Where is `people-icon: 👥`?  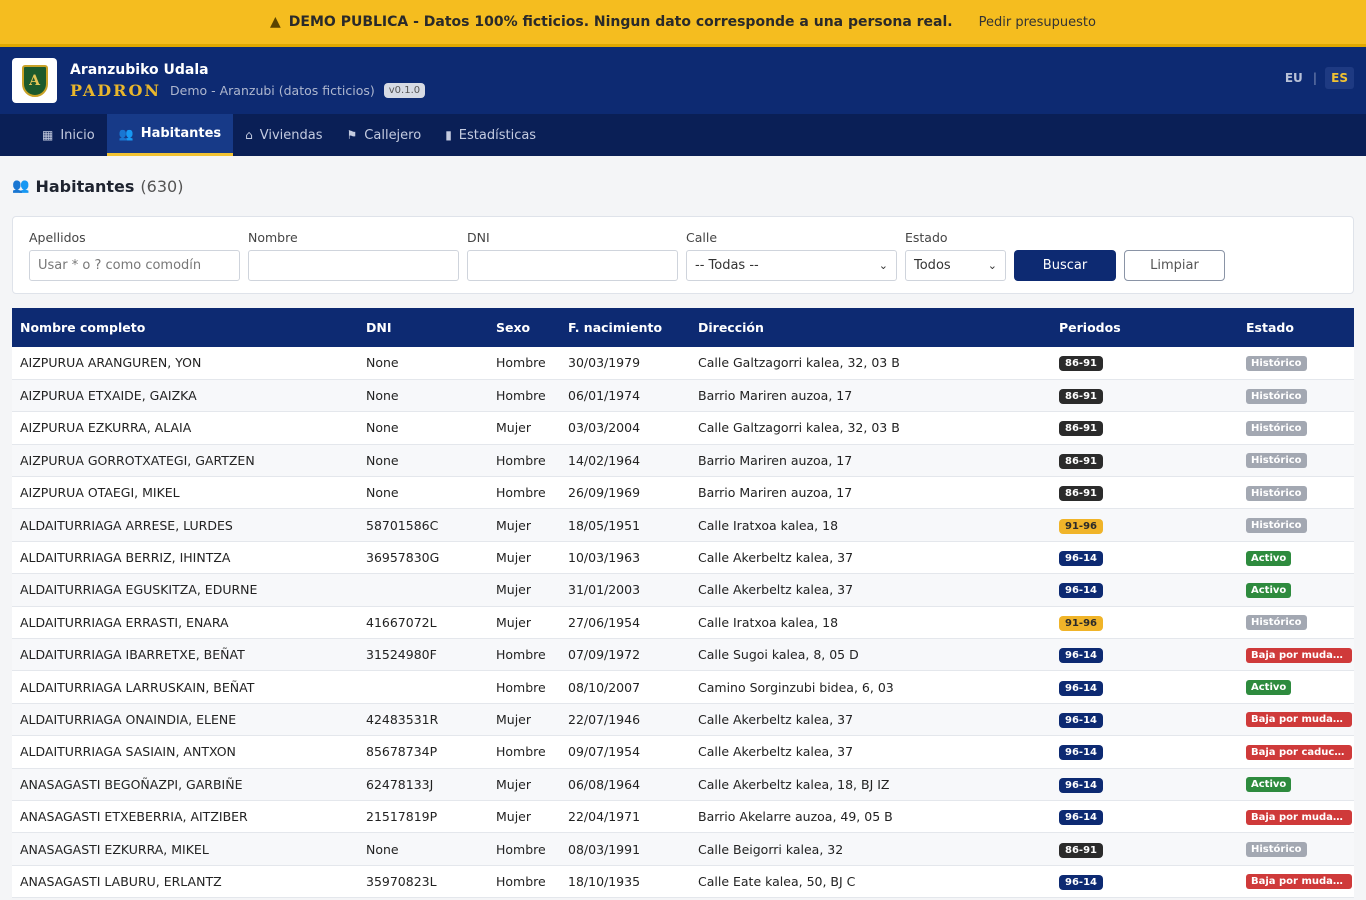
people-icon: 👥 is located at coordinates (126, 133).